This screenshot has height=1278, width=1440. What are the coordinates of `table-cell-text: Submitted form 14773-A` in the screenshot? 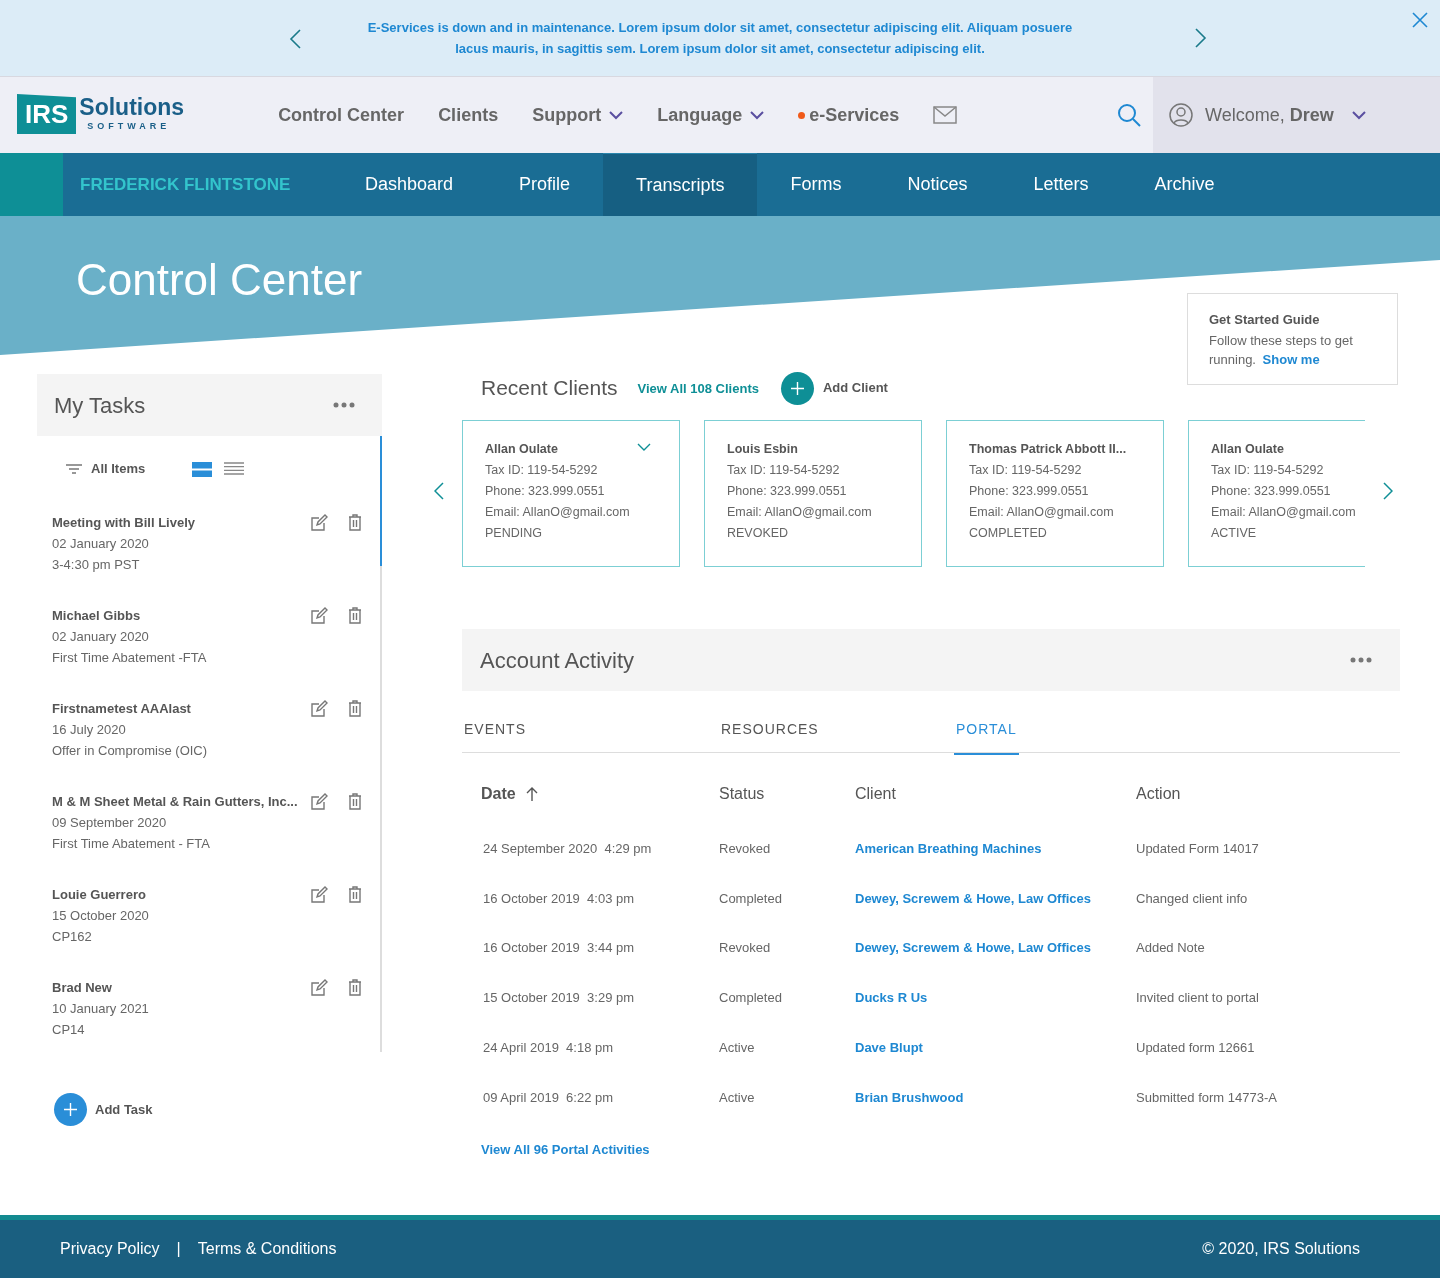 It's located at (1207, 1097).